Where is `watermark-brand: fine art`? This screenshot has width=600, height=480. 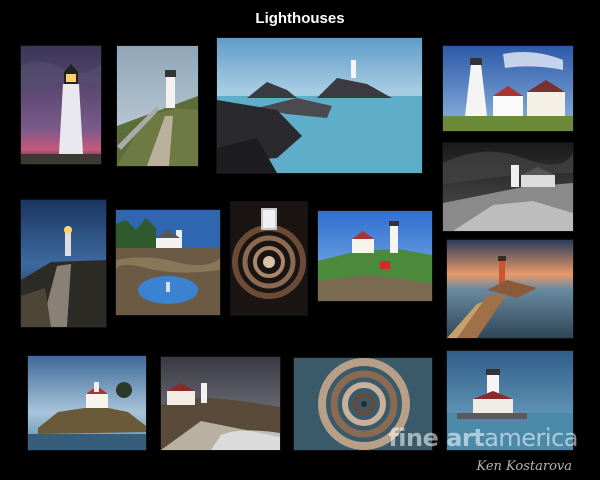 watermark-brand: fine art is located at coordinates (436, 438).